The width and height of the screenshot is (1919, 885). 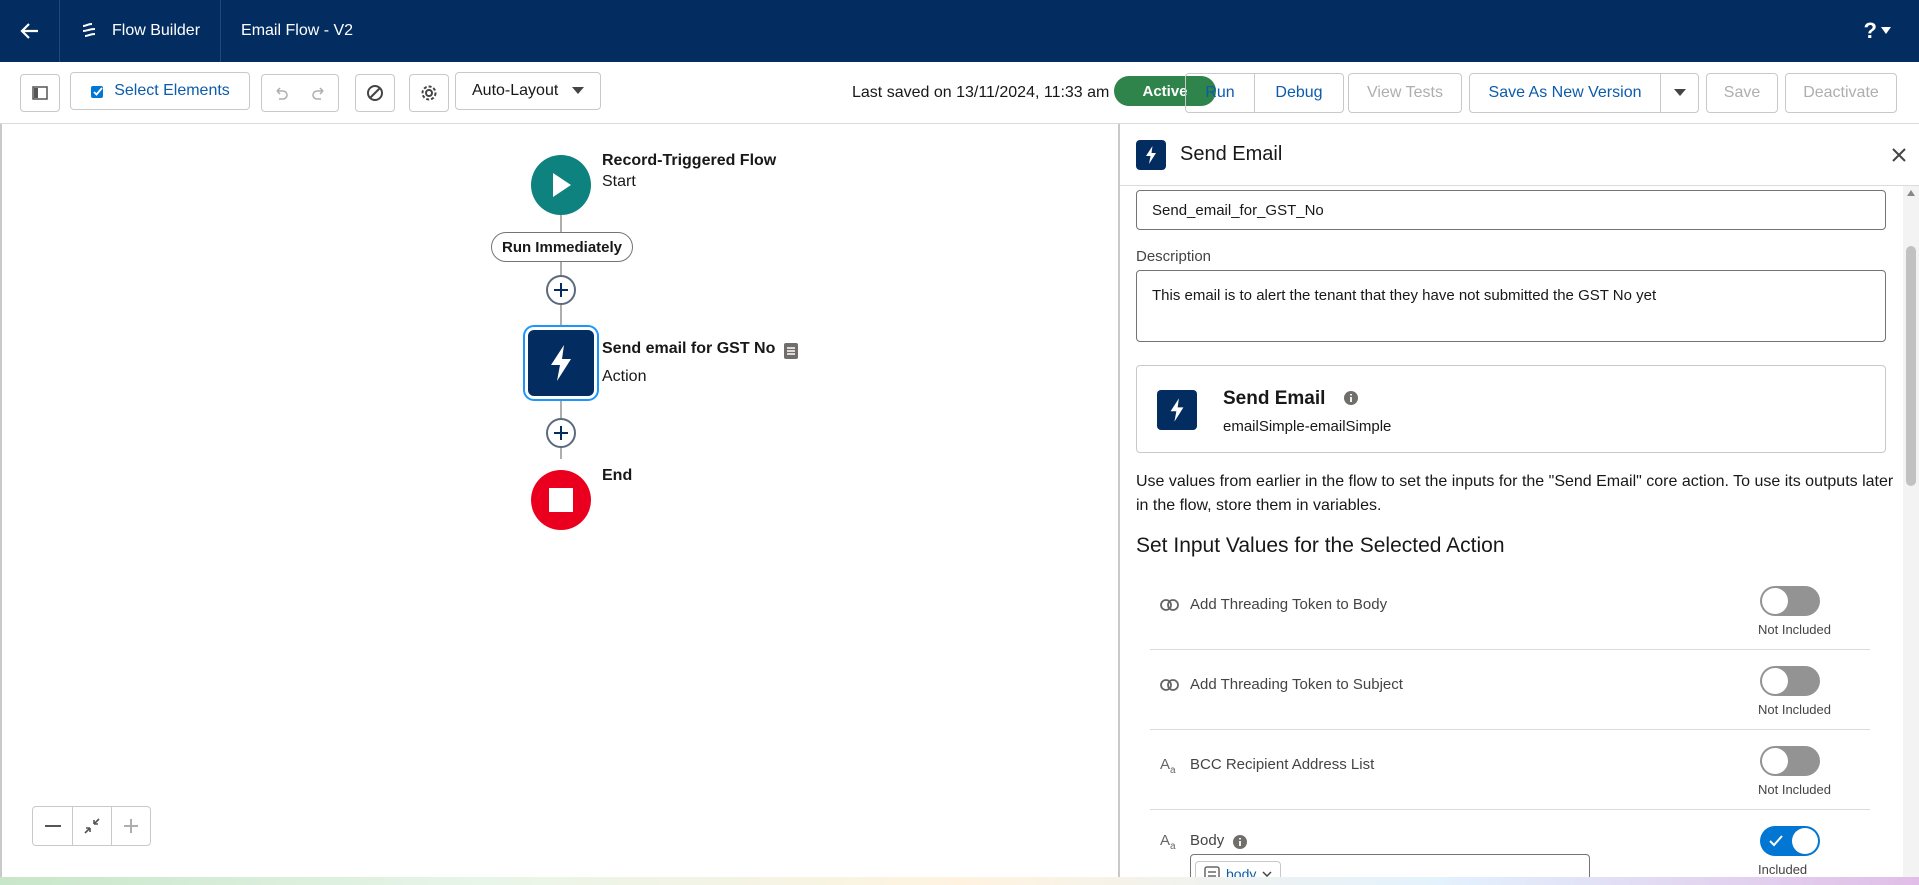 I want to click on check-icon, so click(x=1776, y=841).